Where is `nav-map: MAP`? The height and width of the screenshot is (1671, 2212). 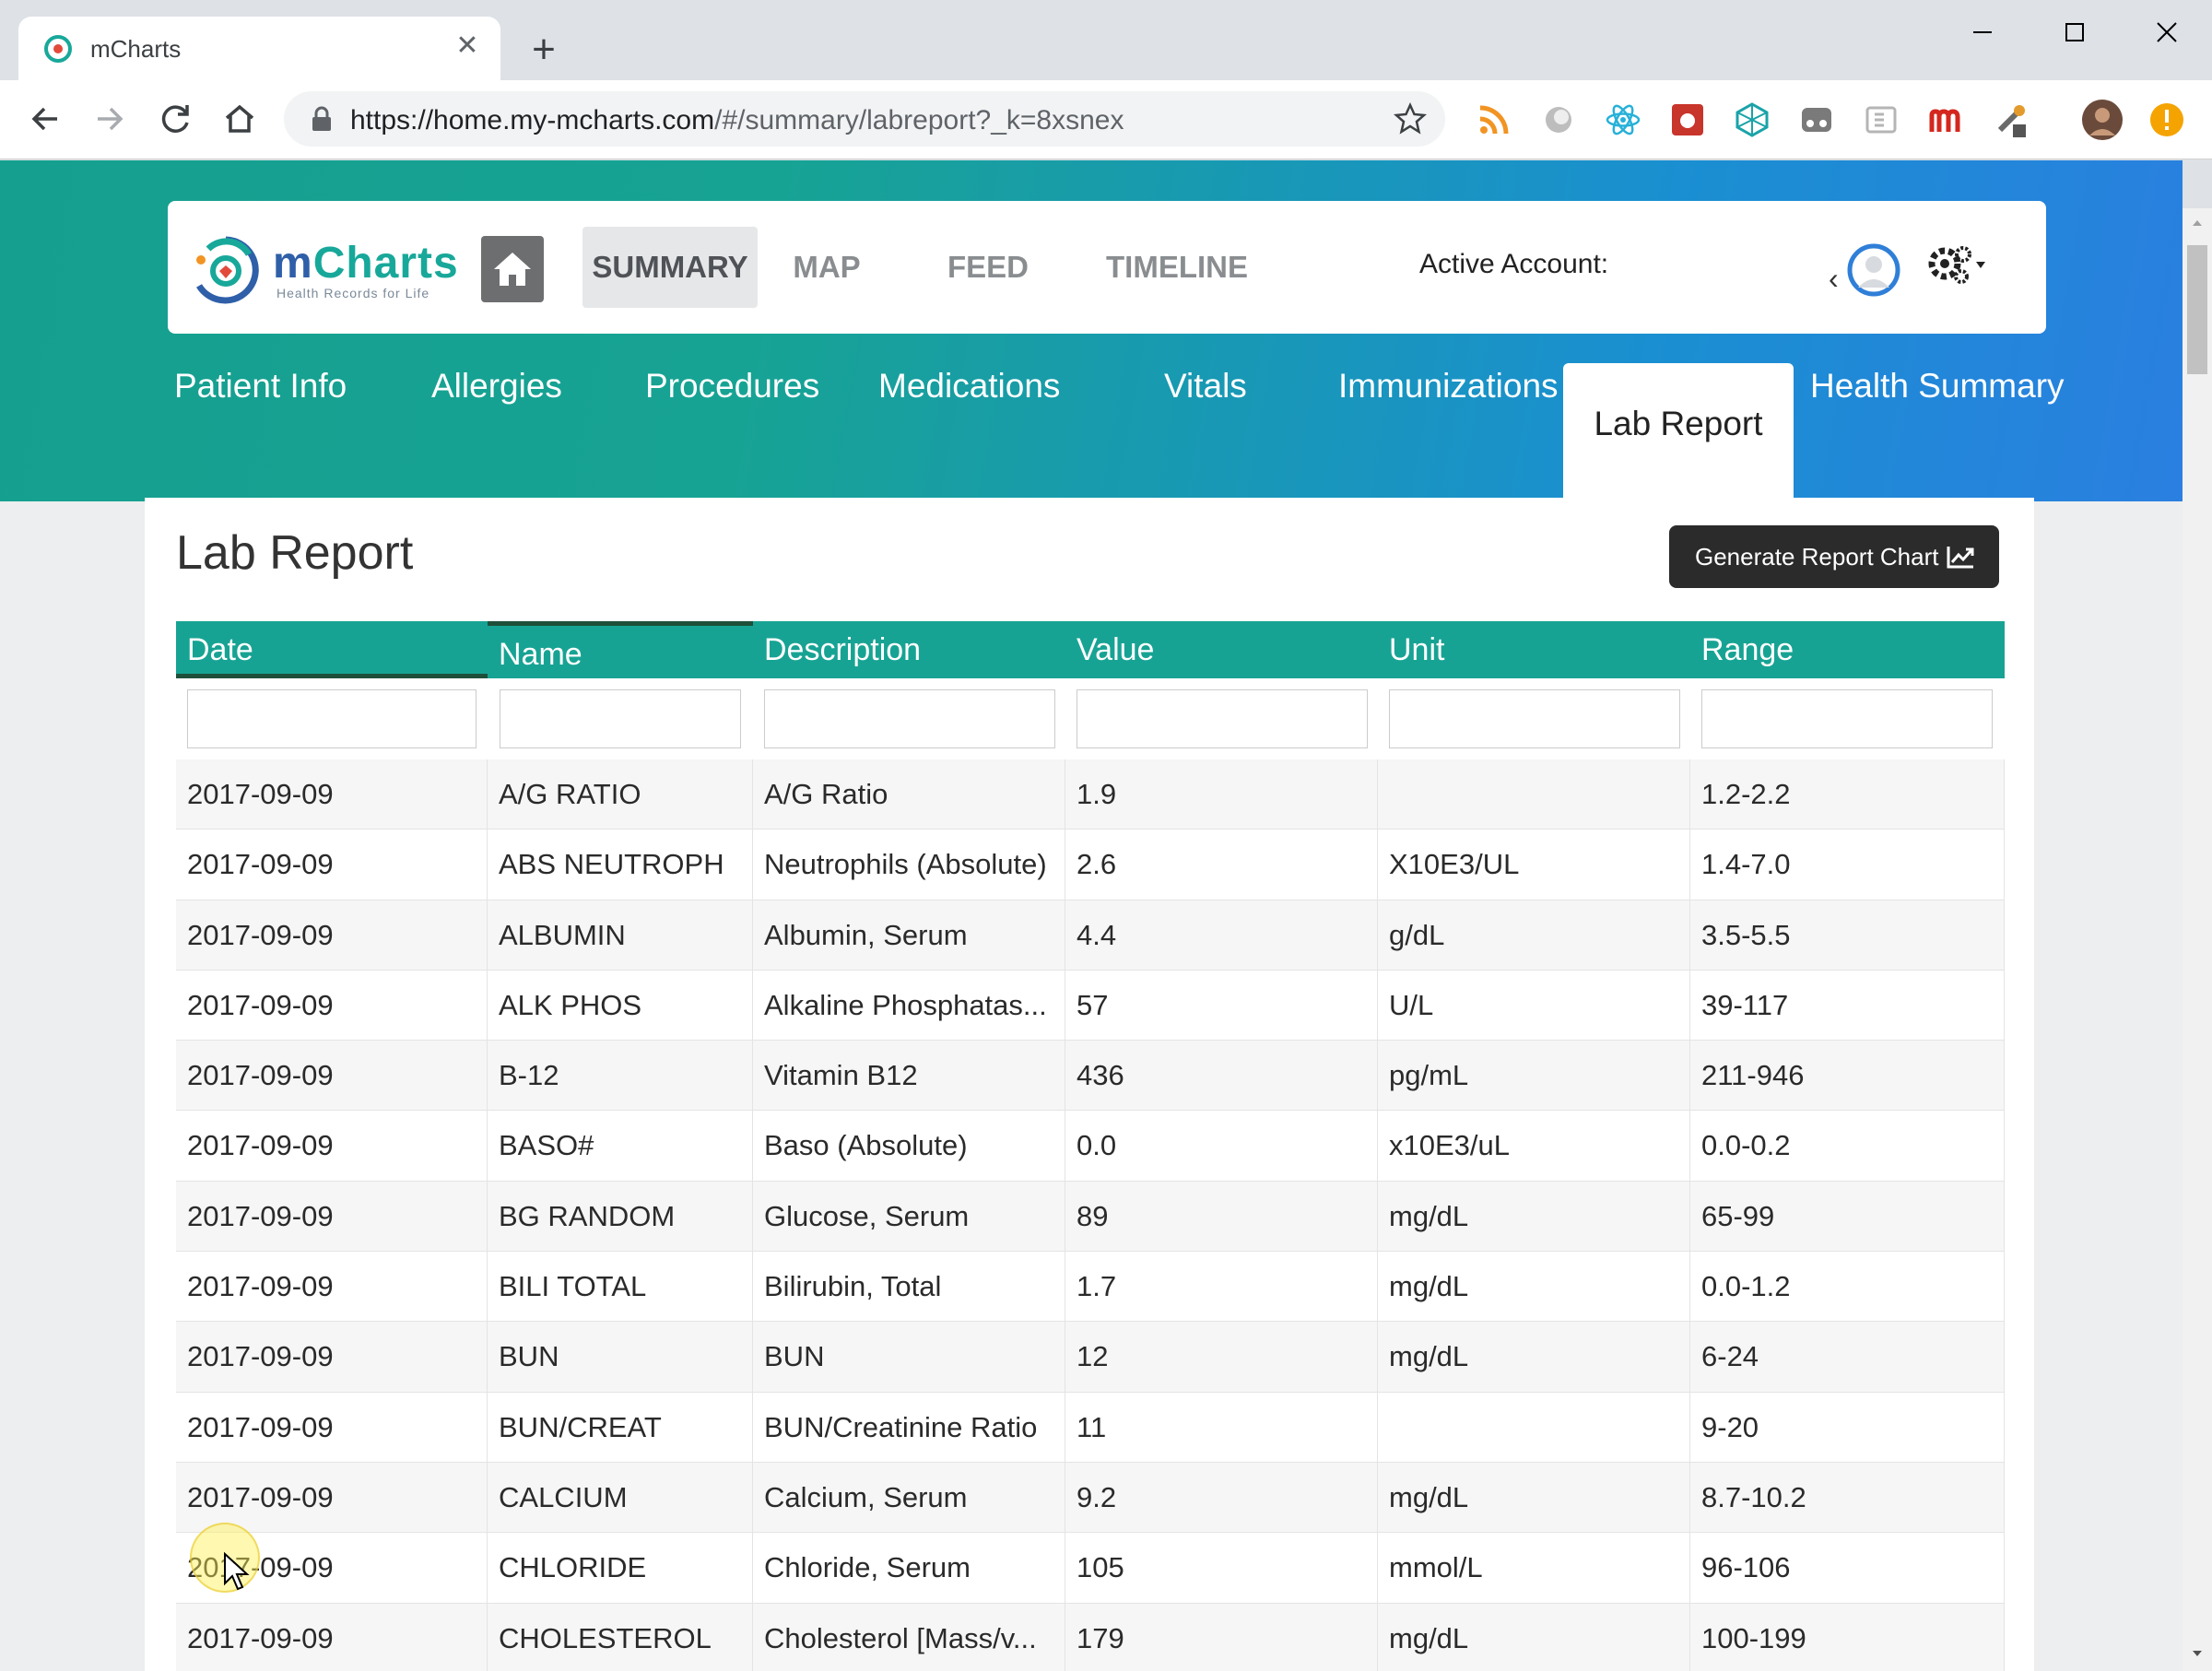 nav-map: MAP is located at coordinates (826, 267).